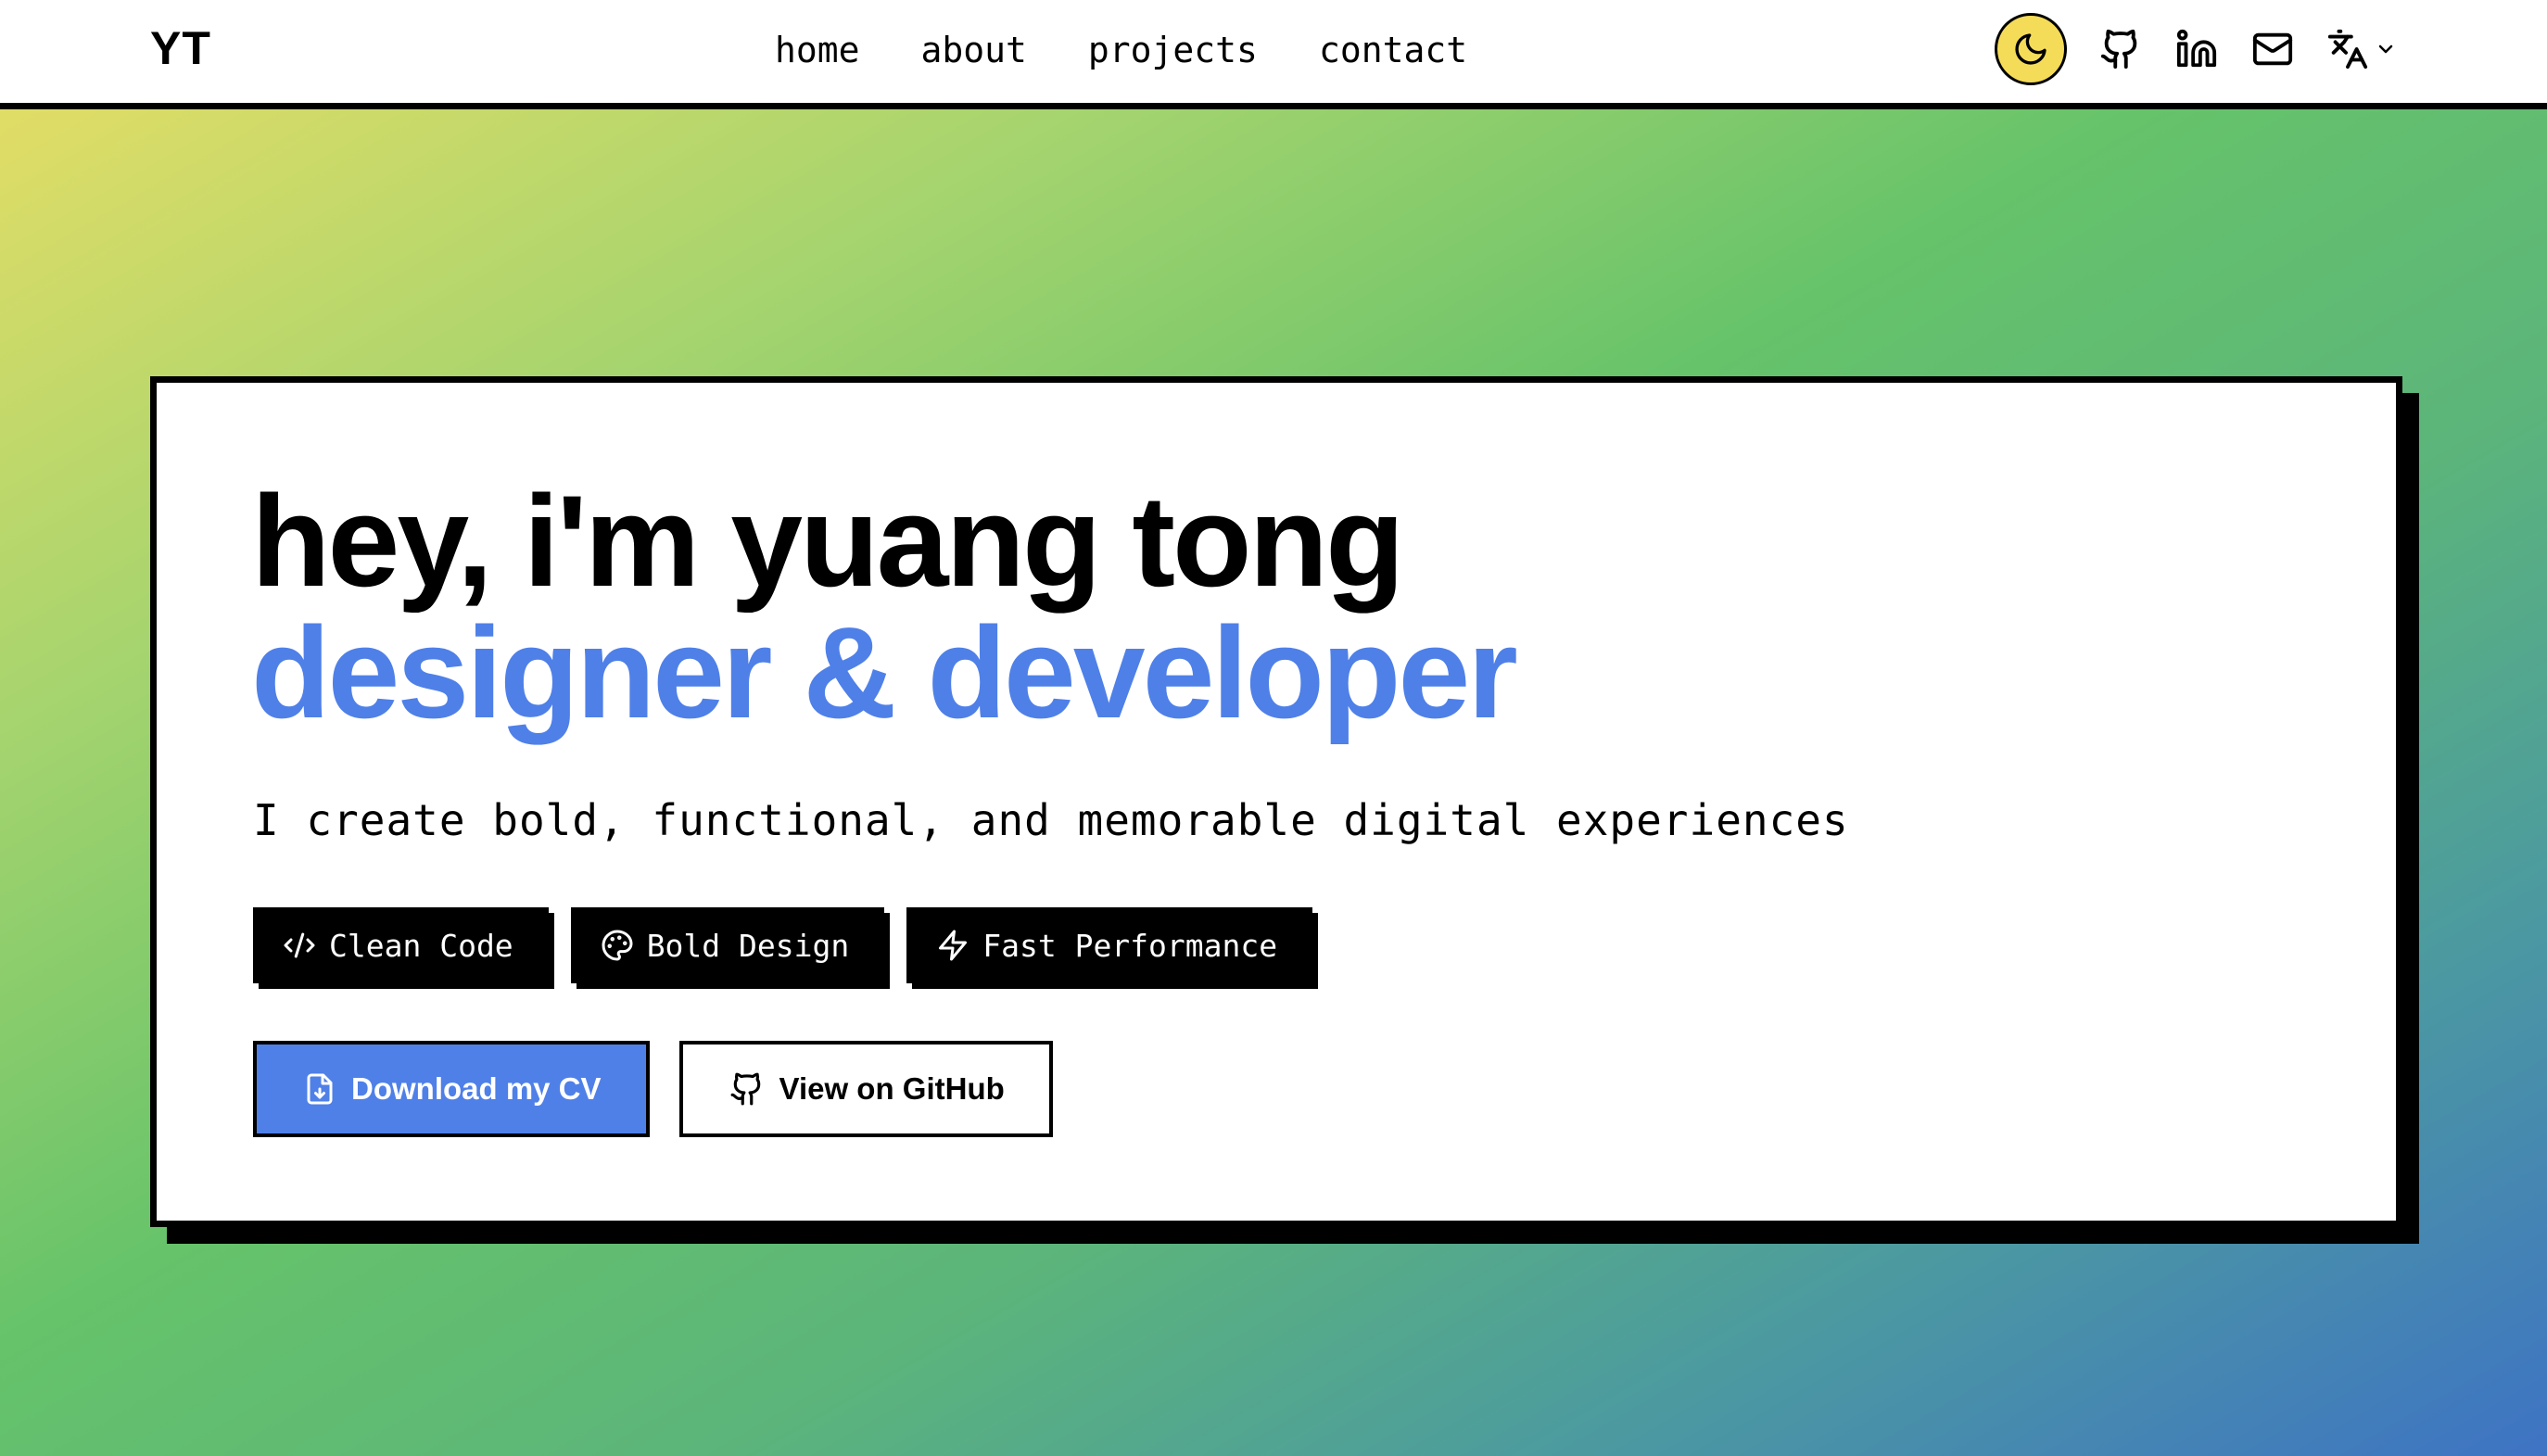 Image resolution: width=2547 pixels, height=1456 pixels. Describe the element at coordinates (817, 50) in the screenshot. I see `nav-link-home: home` at that location.